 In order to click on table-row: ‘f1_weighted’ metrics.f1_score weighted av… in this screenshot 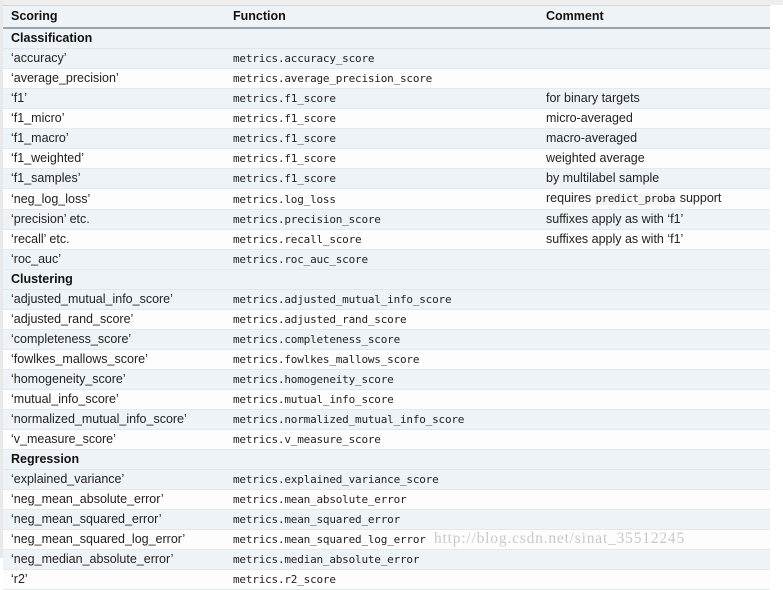, I will do `click(386, 158)`.